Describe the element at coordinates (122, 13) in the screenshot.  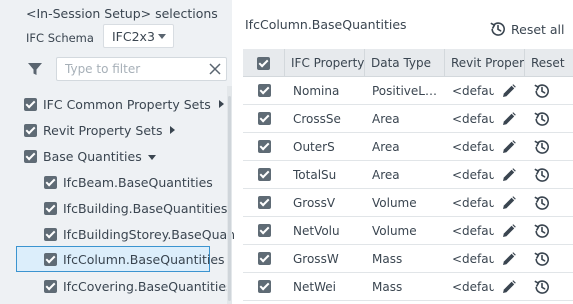
I see `panel-title: <In-Session Setup> selections` at that location.